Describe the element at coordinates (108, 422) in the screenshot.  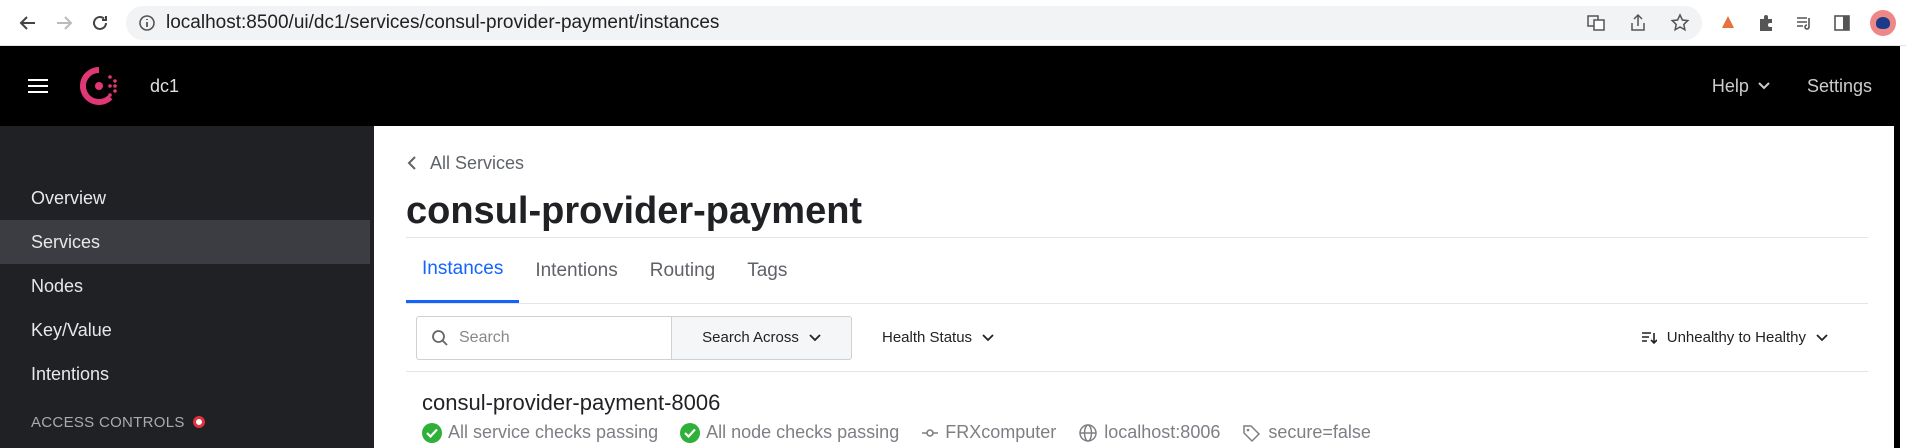
I see `section-label: ACCESS CONTROLS` at that location.